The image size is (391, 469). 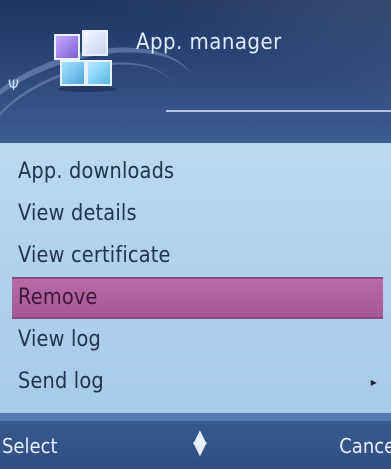 What do you see at coordinates (14, 86) in the screenshot?
I see `signal-icon: Ψ` at bounding box center [14, 86].